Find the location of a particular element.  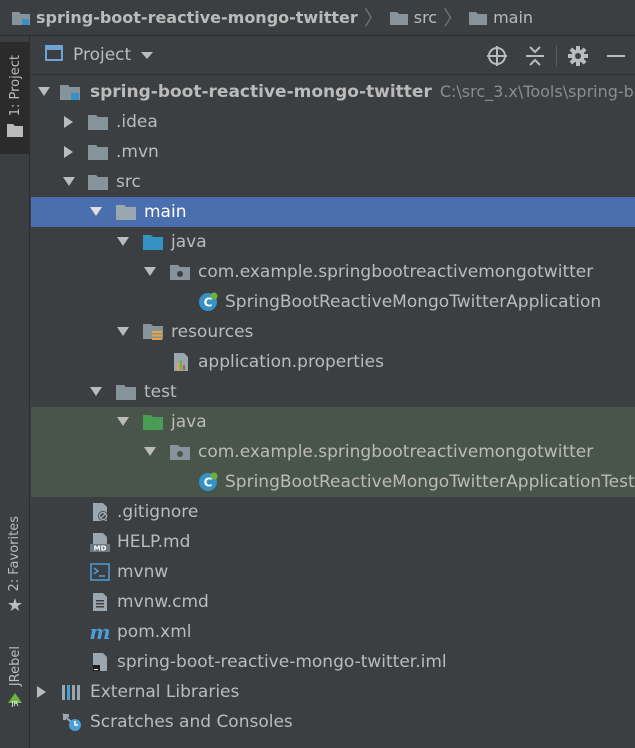

tab-project: 1: Project is located at coordinates (15, 98).